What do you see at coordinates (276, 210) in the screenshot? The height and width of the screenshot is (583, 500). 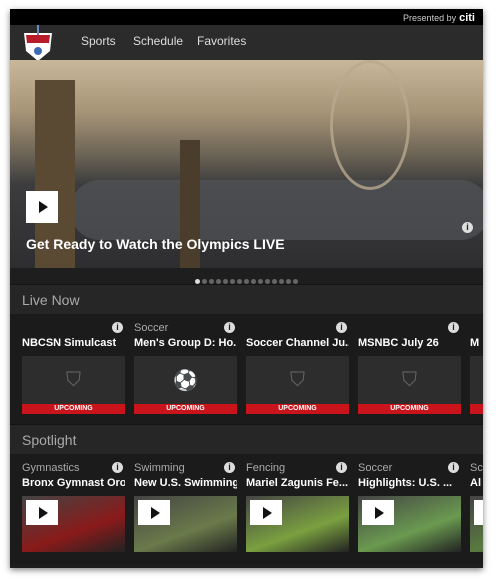 I see `hero-image` at bounding box center [276, 210].